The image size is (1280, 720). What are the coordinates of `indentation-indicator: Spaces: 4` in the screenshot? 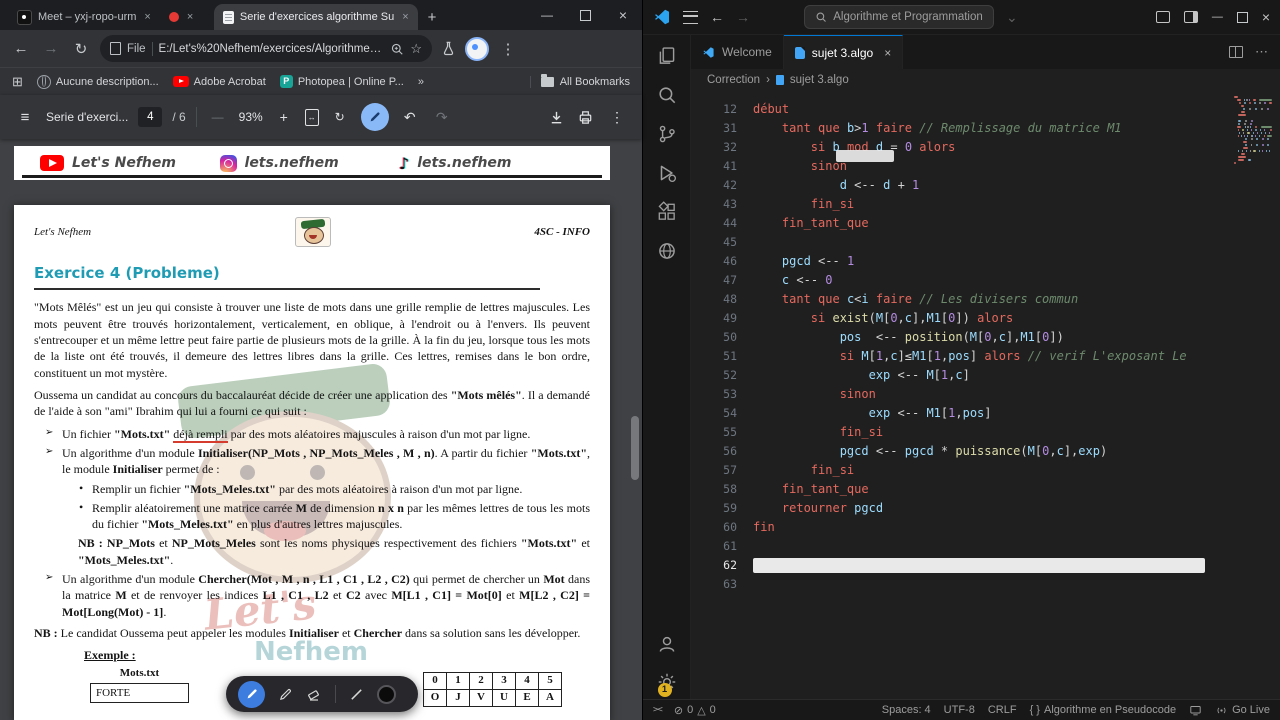 It's located at (906, 710).